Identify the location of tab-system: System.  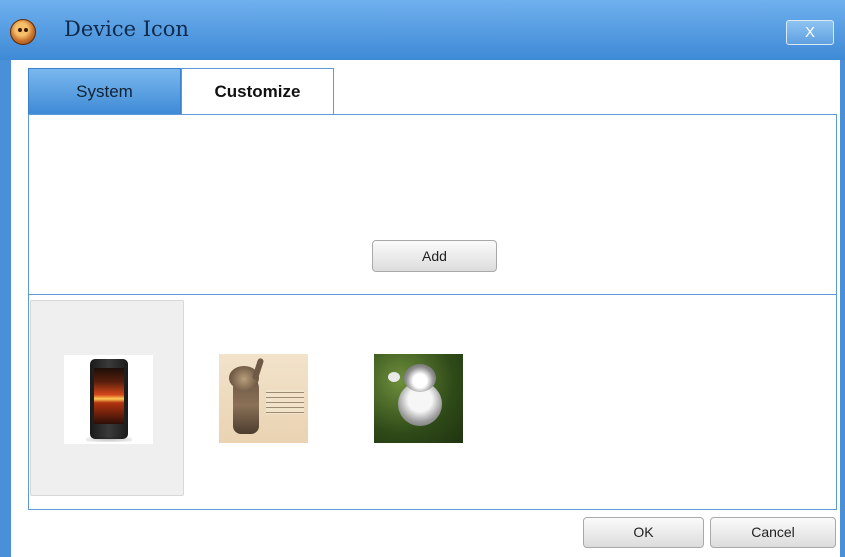
(104, 91).